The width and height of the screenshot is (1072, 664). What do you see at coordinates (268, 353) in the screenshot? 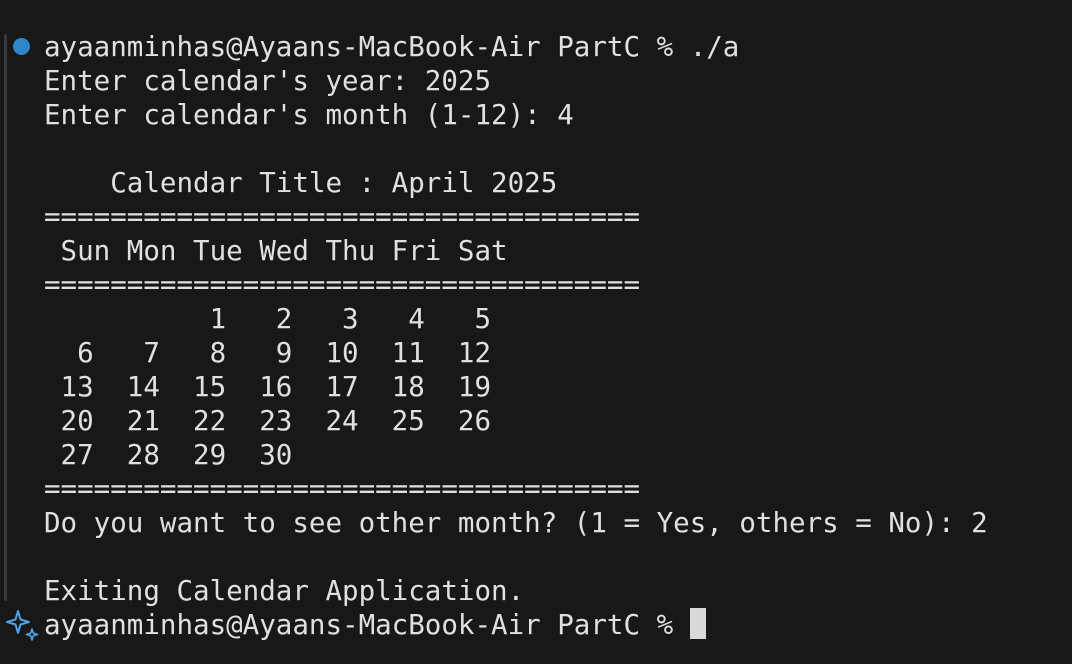
I see `calendar-week-row: 6 7 8 9 10 11 12` at bounding box center [268, 353].